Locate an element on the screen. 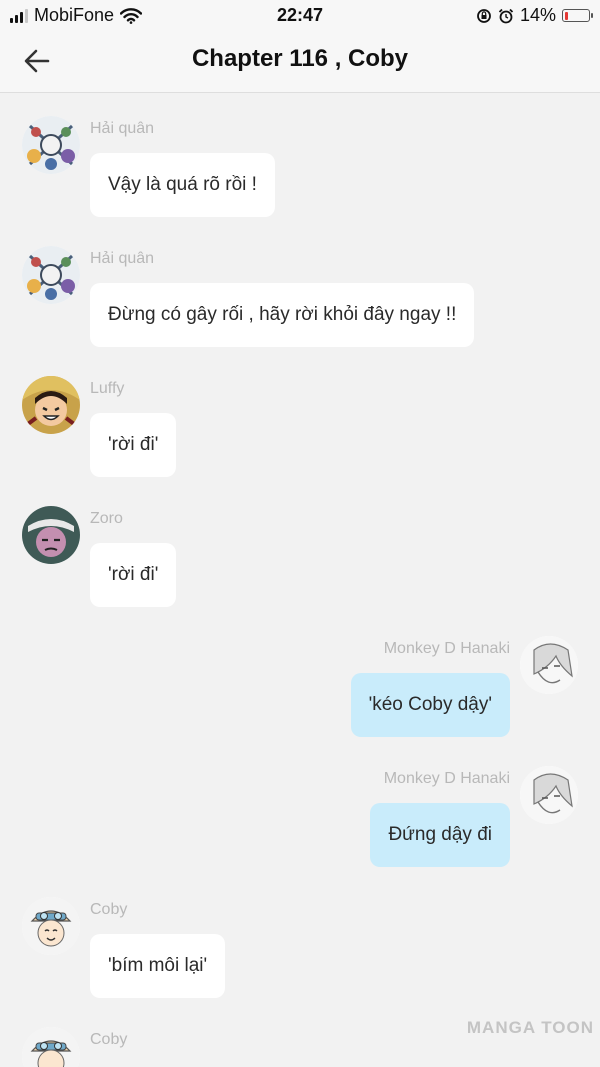 Image resolution: width=600 pixels, height=1067 pixels. battery-level is located at coordinates (566, 15).